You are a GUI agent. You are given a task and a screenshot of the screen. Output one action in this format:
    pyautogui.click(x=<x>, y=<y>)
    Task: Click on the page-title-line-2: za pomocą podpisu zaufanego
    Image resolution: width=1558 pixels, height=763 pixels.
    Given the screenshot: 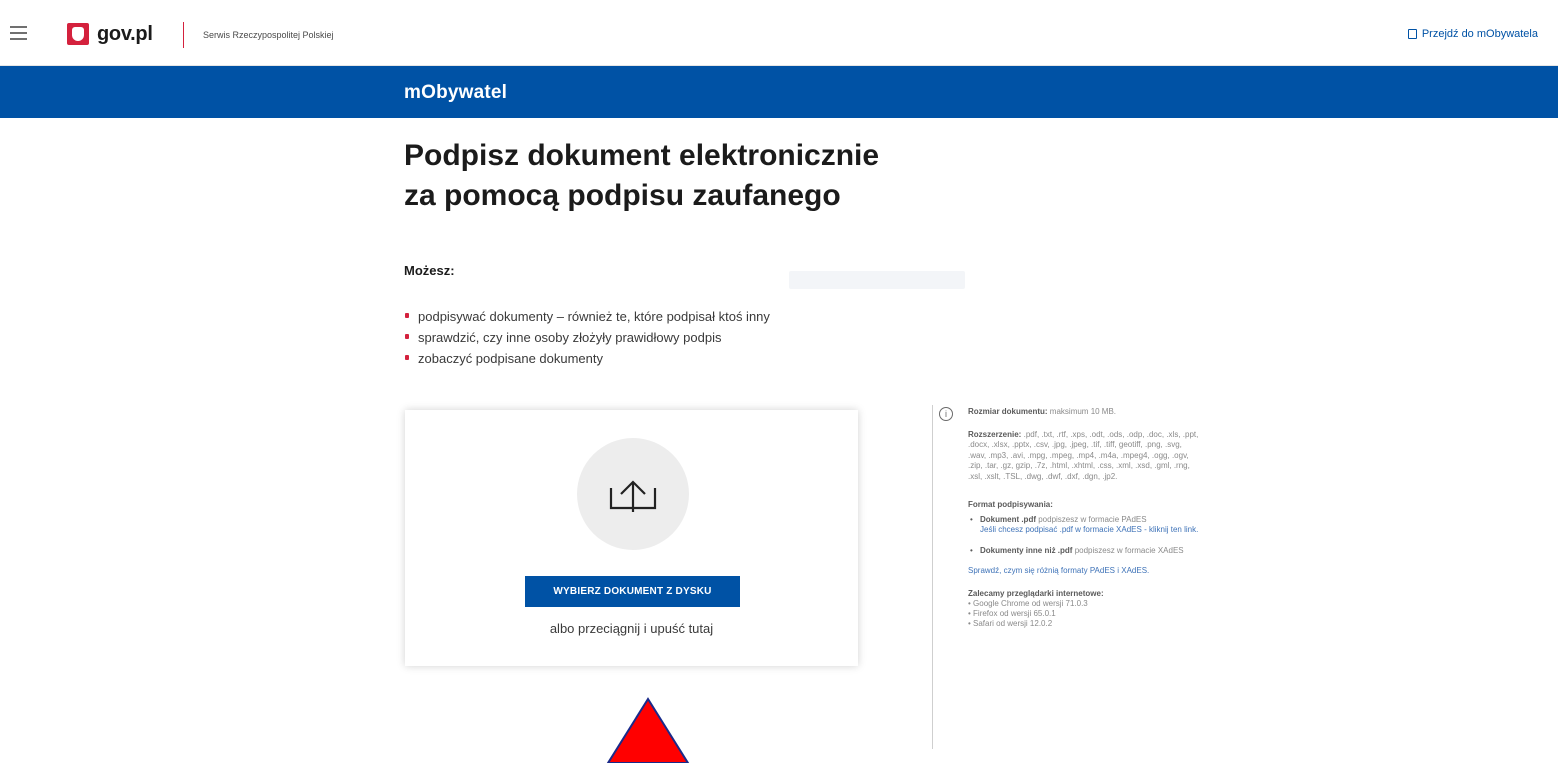 What is the action you would take?
    pyautogui.click(x=622, y=195)
    